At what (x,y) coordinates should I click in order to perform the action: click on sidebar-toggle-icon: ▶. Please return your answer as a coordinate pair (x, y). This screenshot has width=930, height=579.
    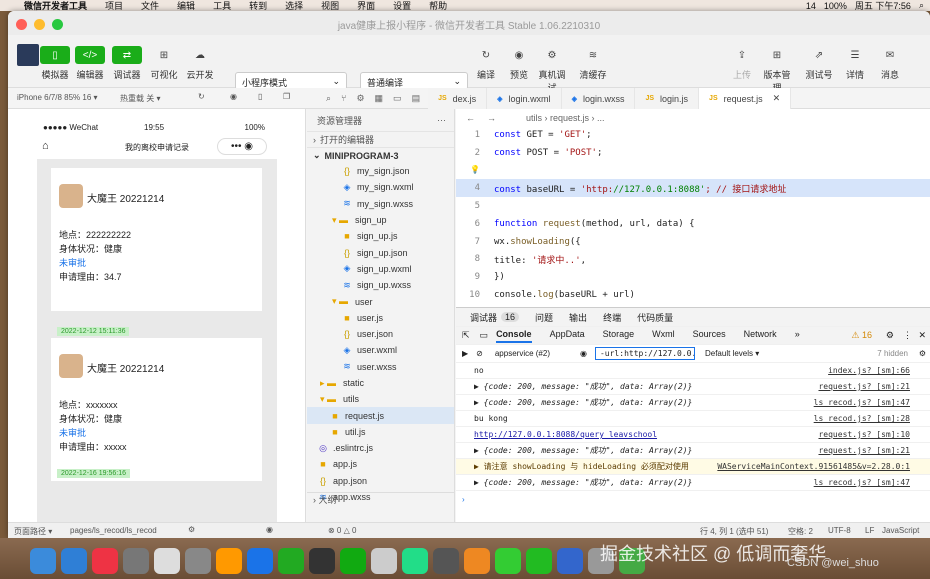
    Looking at the image, I should click on (465, 353).